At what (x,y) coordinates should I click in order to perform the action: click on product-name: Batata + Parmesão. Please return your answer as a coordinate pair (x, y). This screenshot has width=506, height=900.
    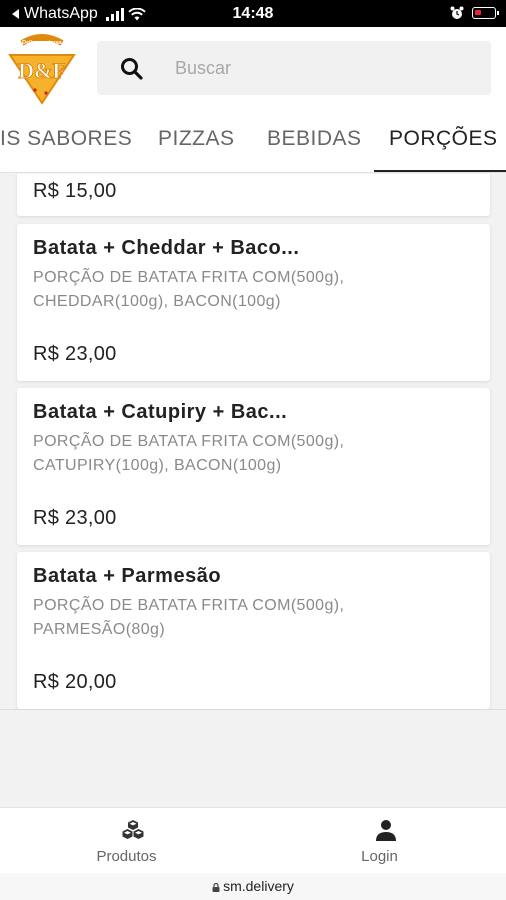
    Looking at the image, I should click on (127, 576).